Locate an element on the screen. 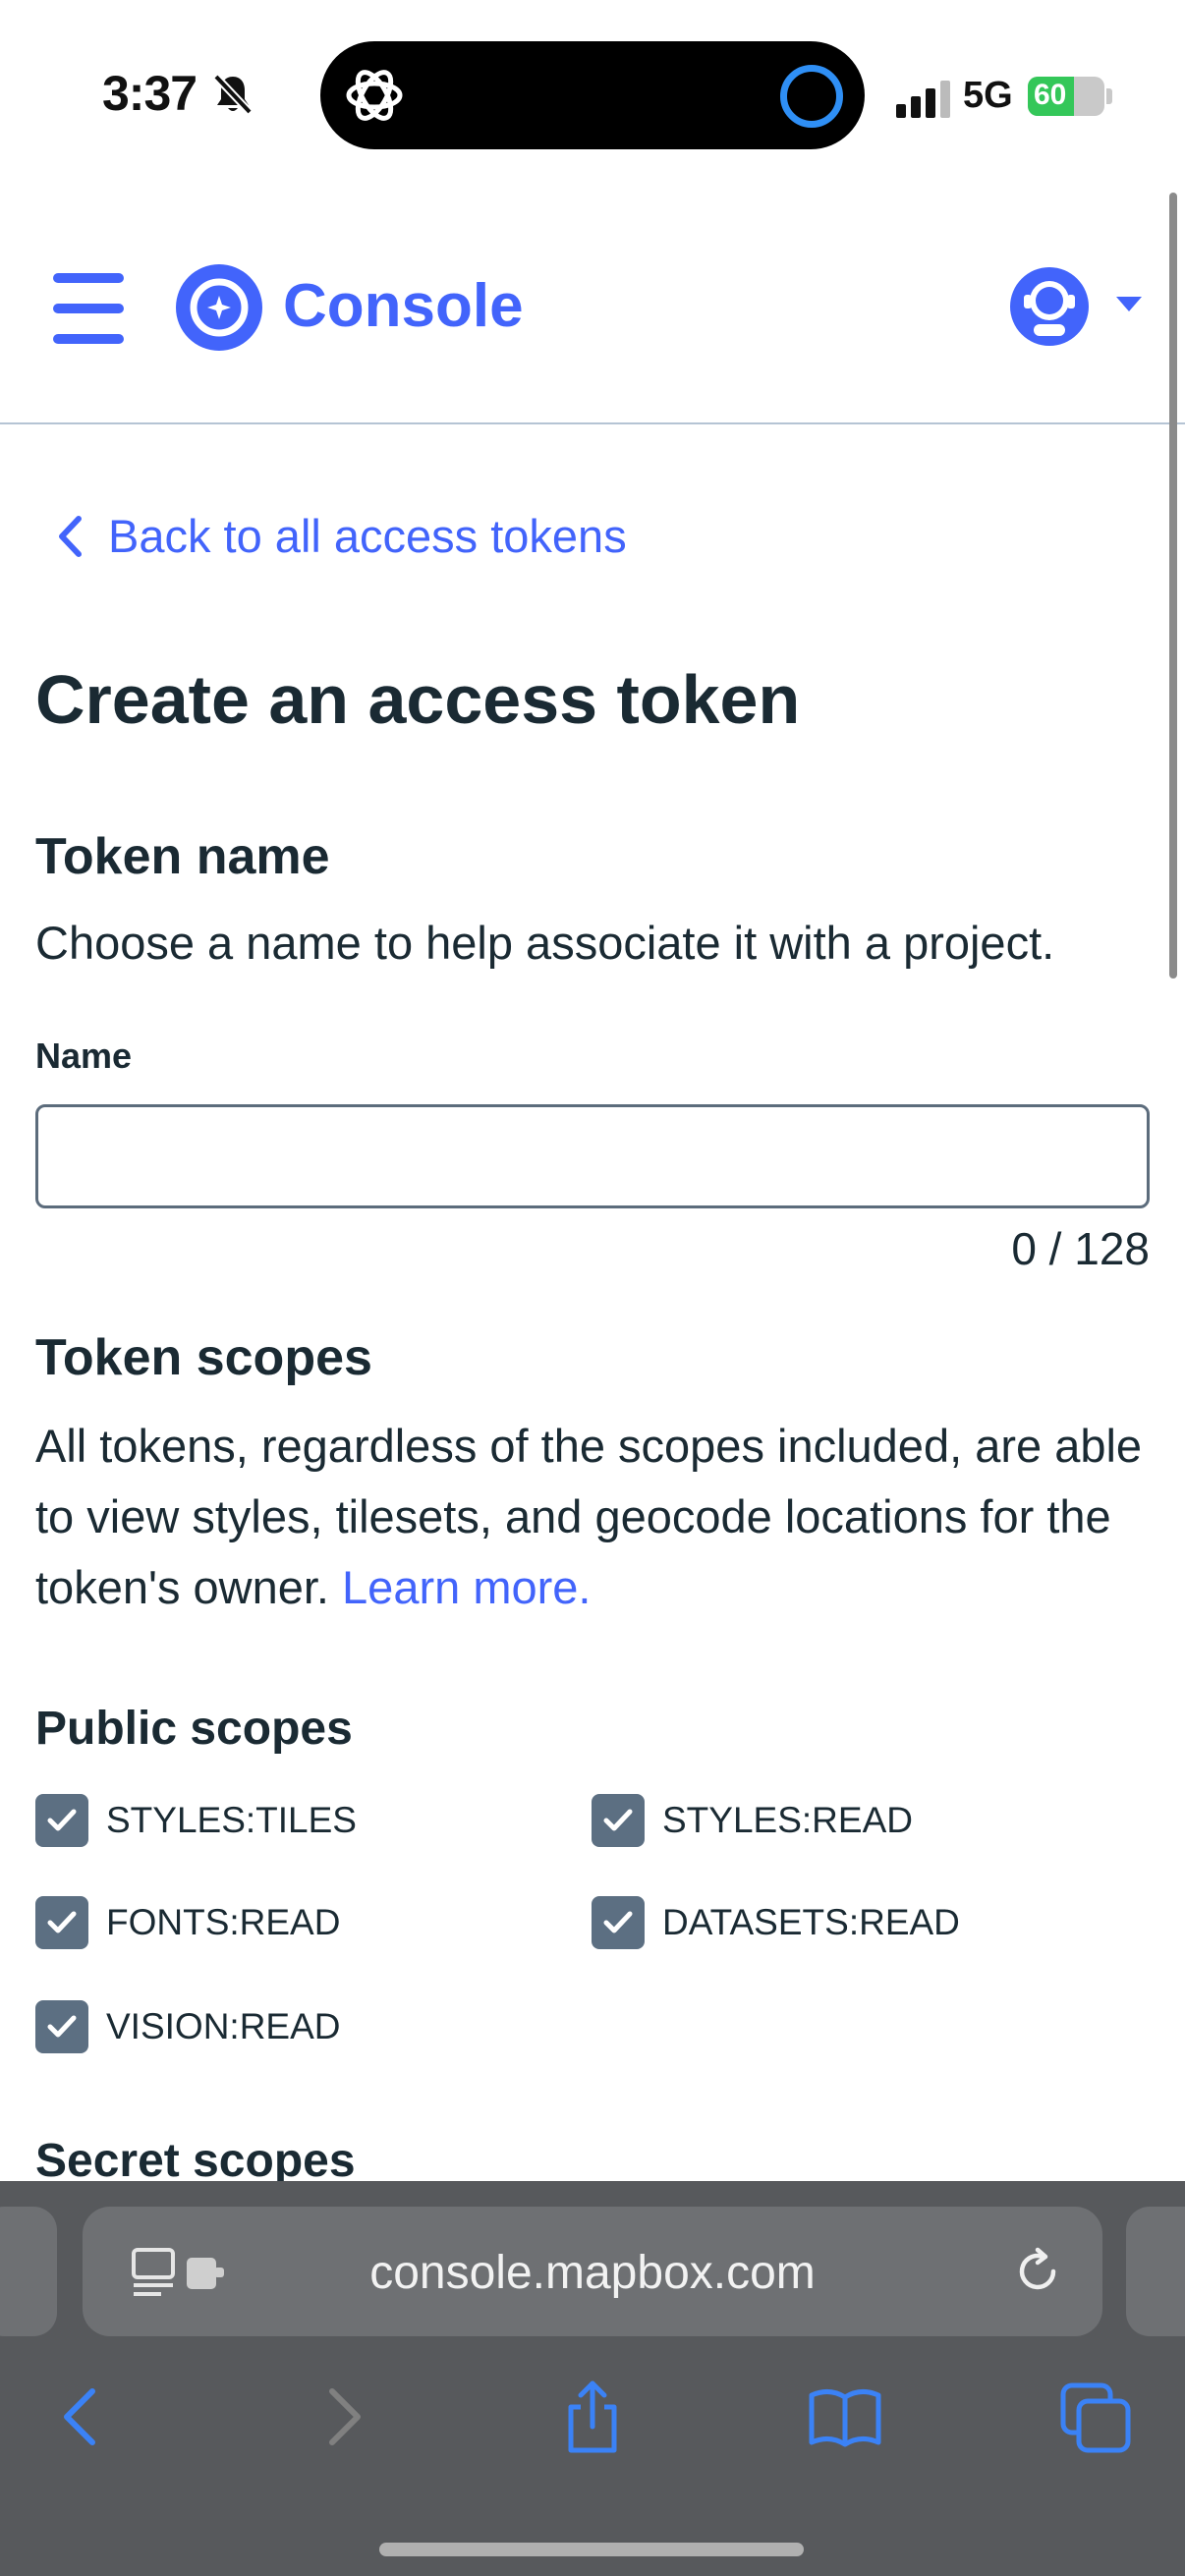 This screenshot has height=2576, width=1185. name-char-counter: 0 / 128 is located at coordinates (1080, 1248).